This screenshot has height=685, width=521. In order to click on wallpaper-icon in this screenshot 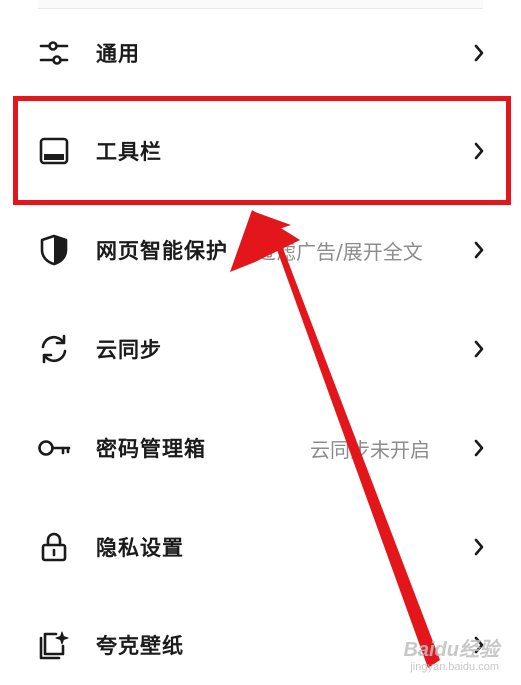, I will do `click(54, 645)`.